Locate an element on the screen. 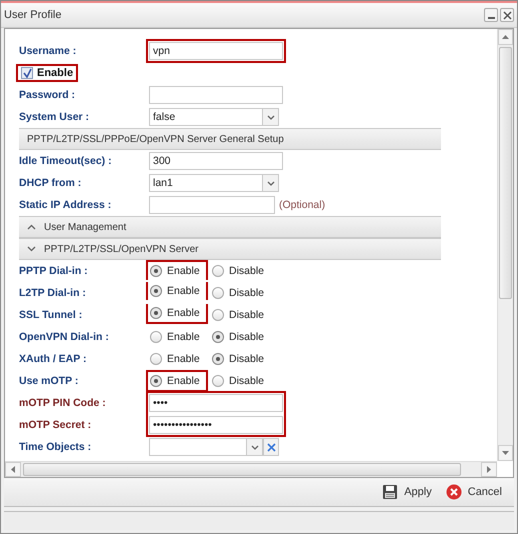  field-label: mOTP Secret : is located at coordinates (55, 425).